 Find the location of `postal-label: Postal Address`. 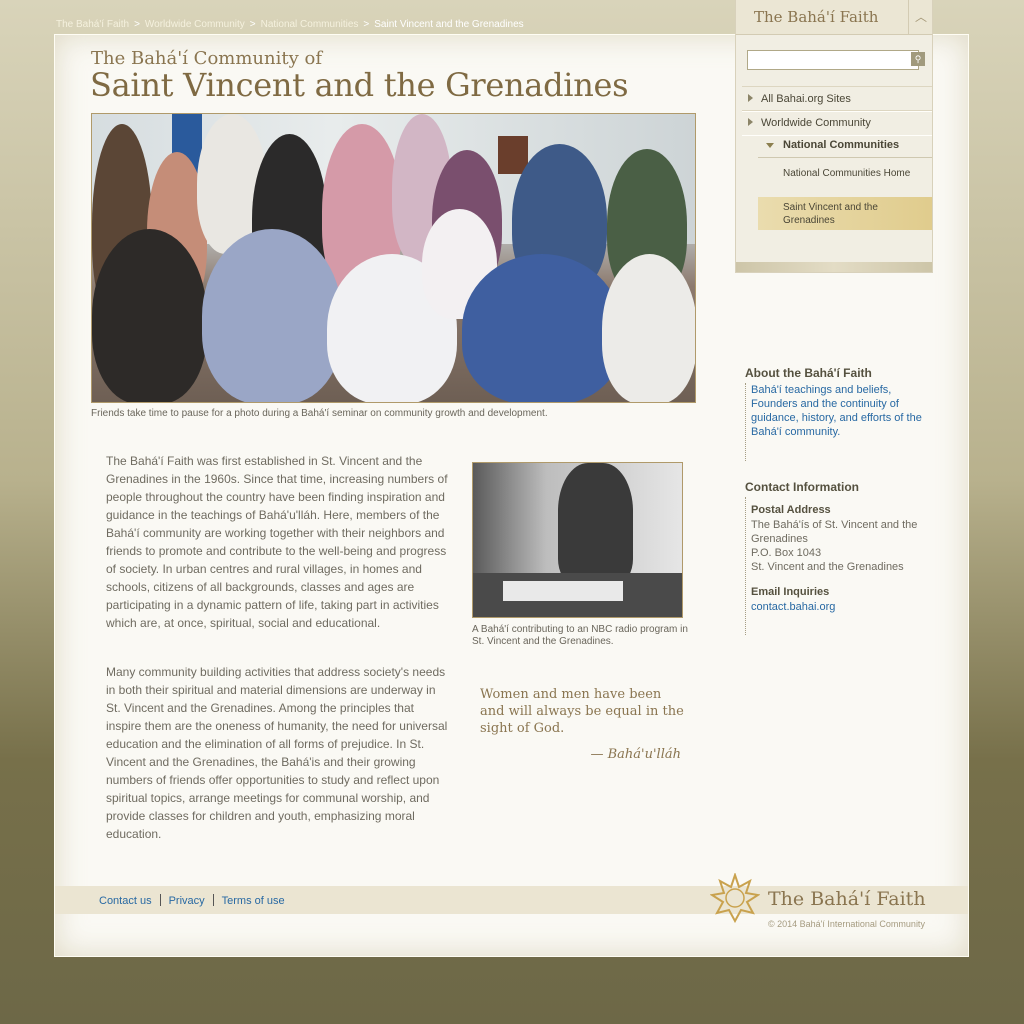

postal-label: Postal Address is located at coordinates (791, 510).